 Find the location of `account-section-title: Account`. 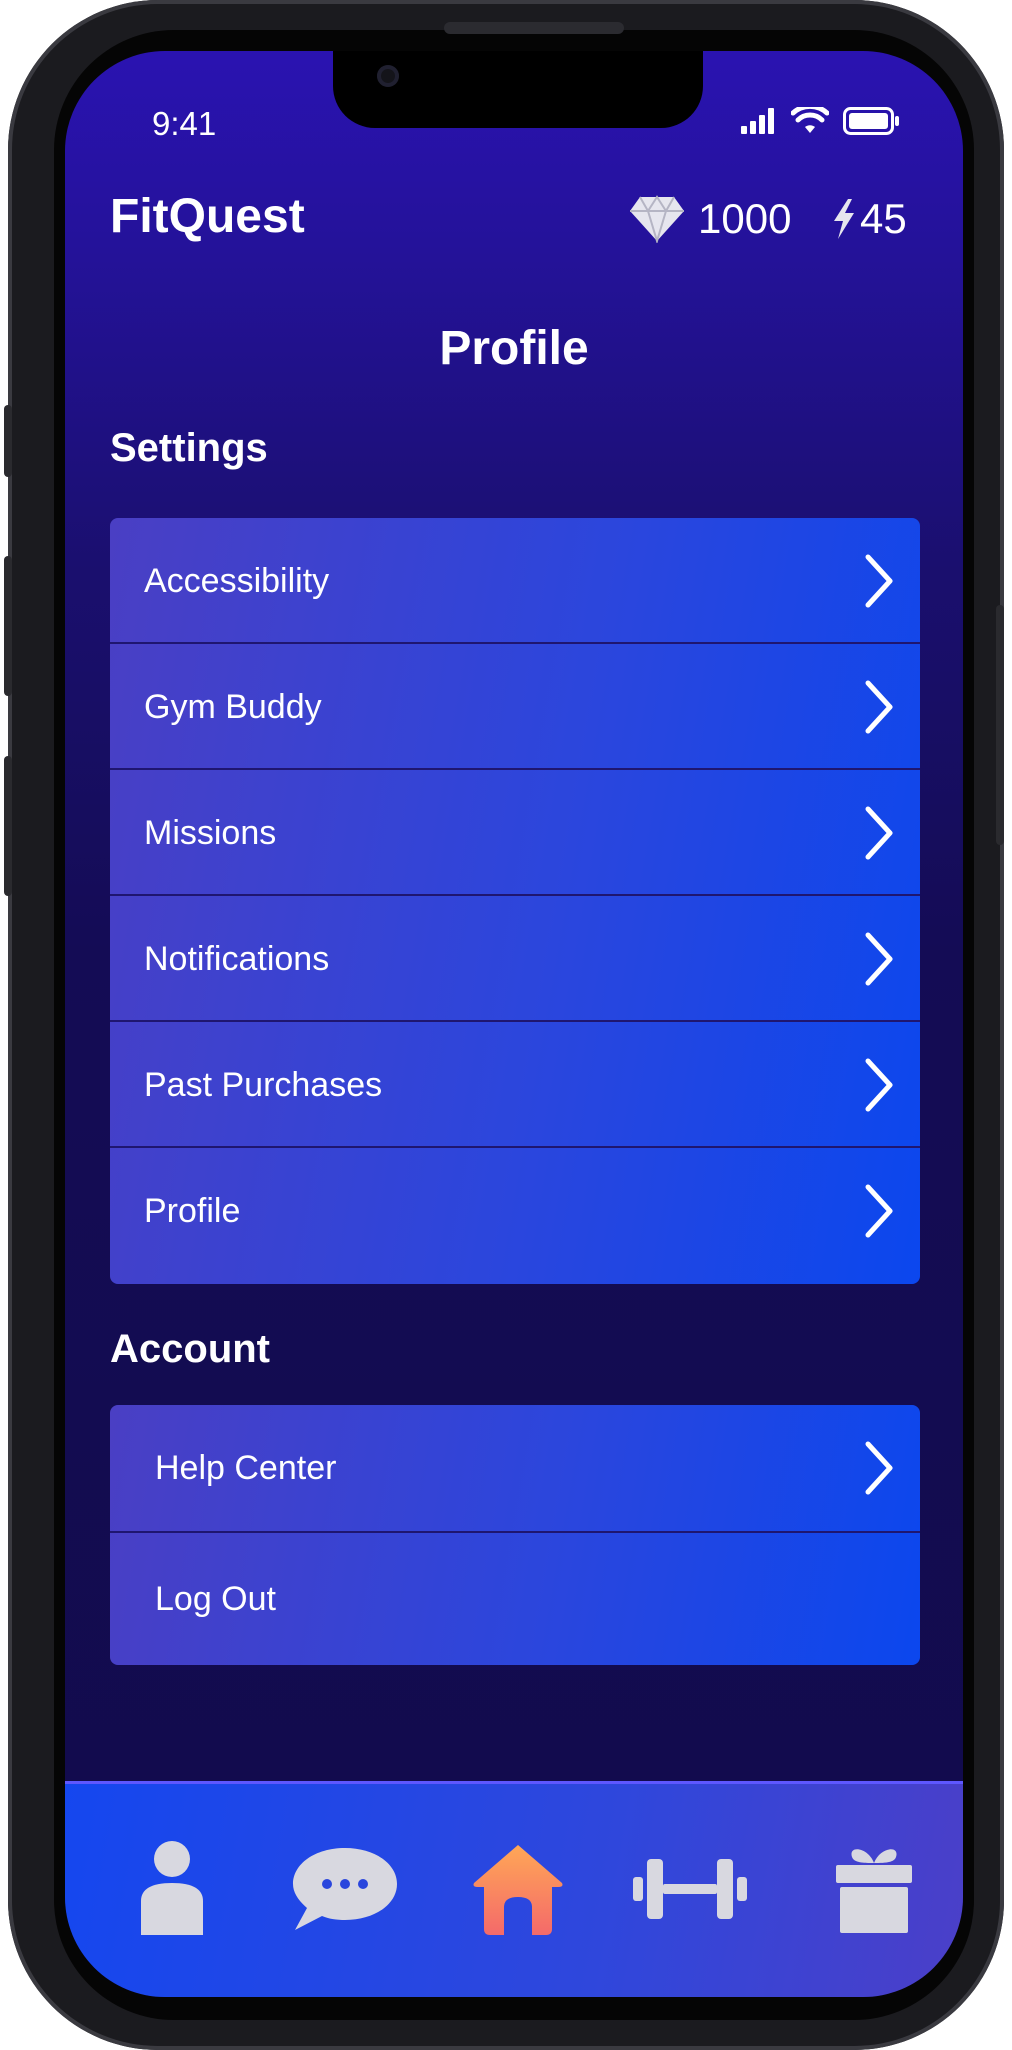

account-section-title: Account is located at coordinates (190, 1349).